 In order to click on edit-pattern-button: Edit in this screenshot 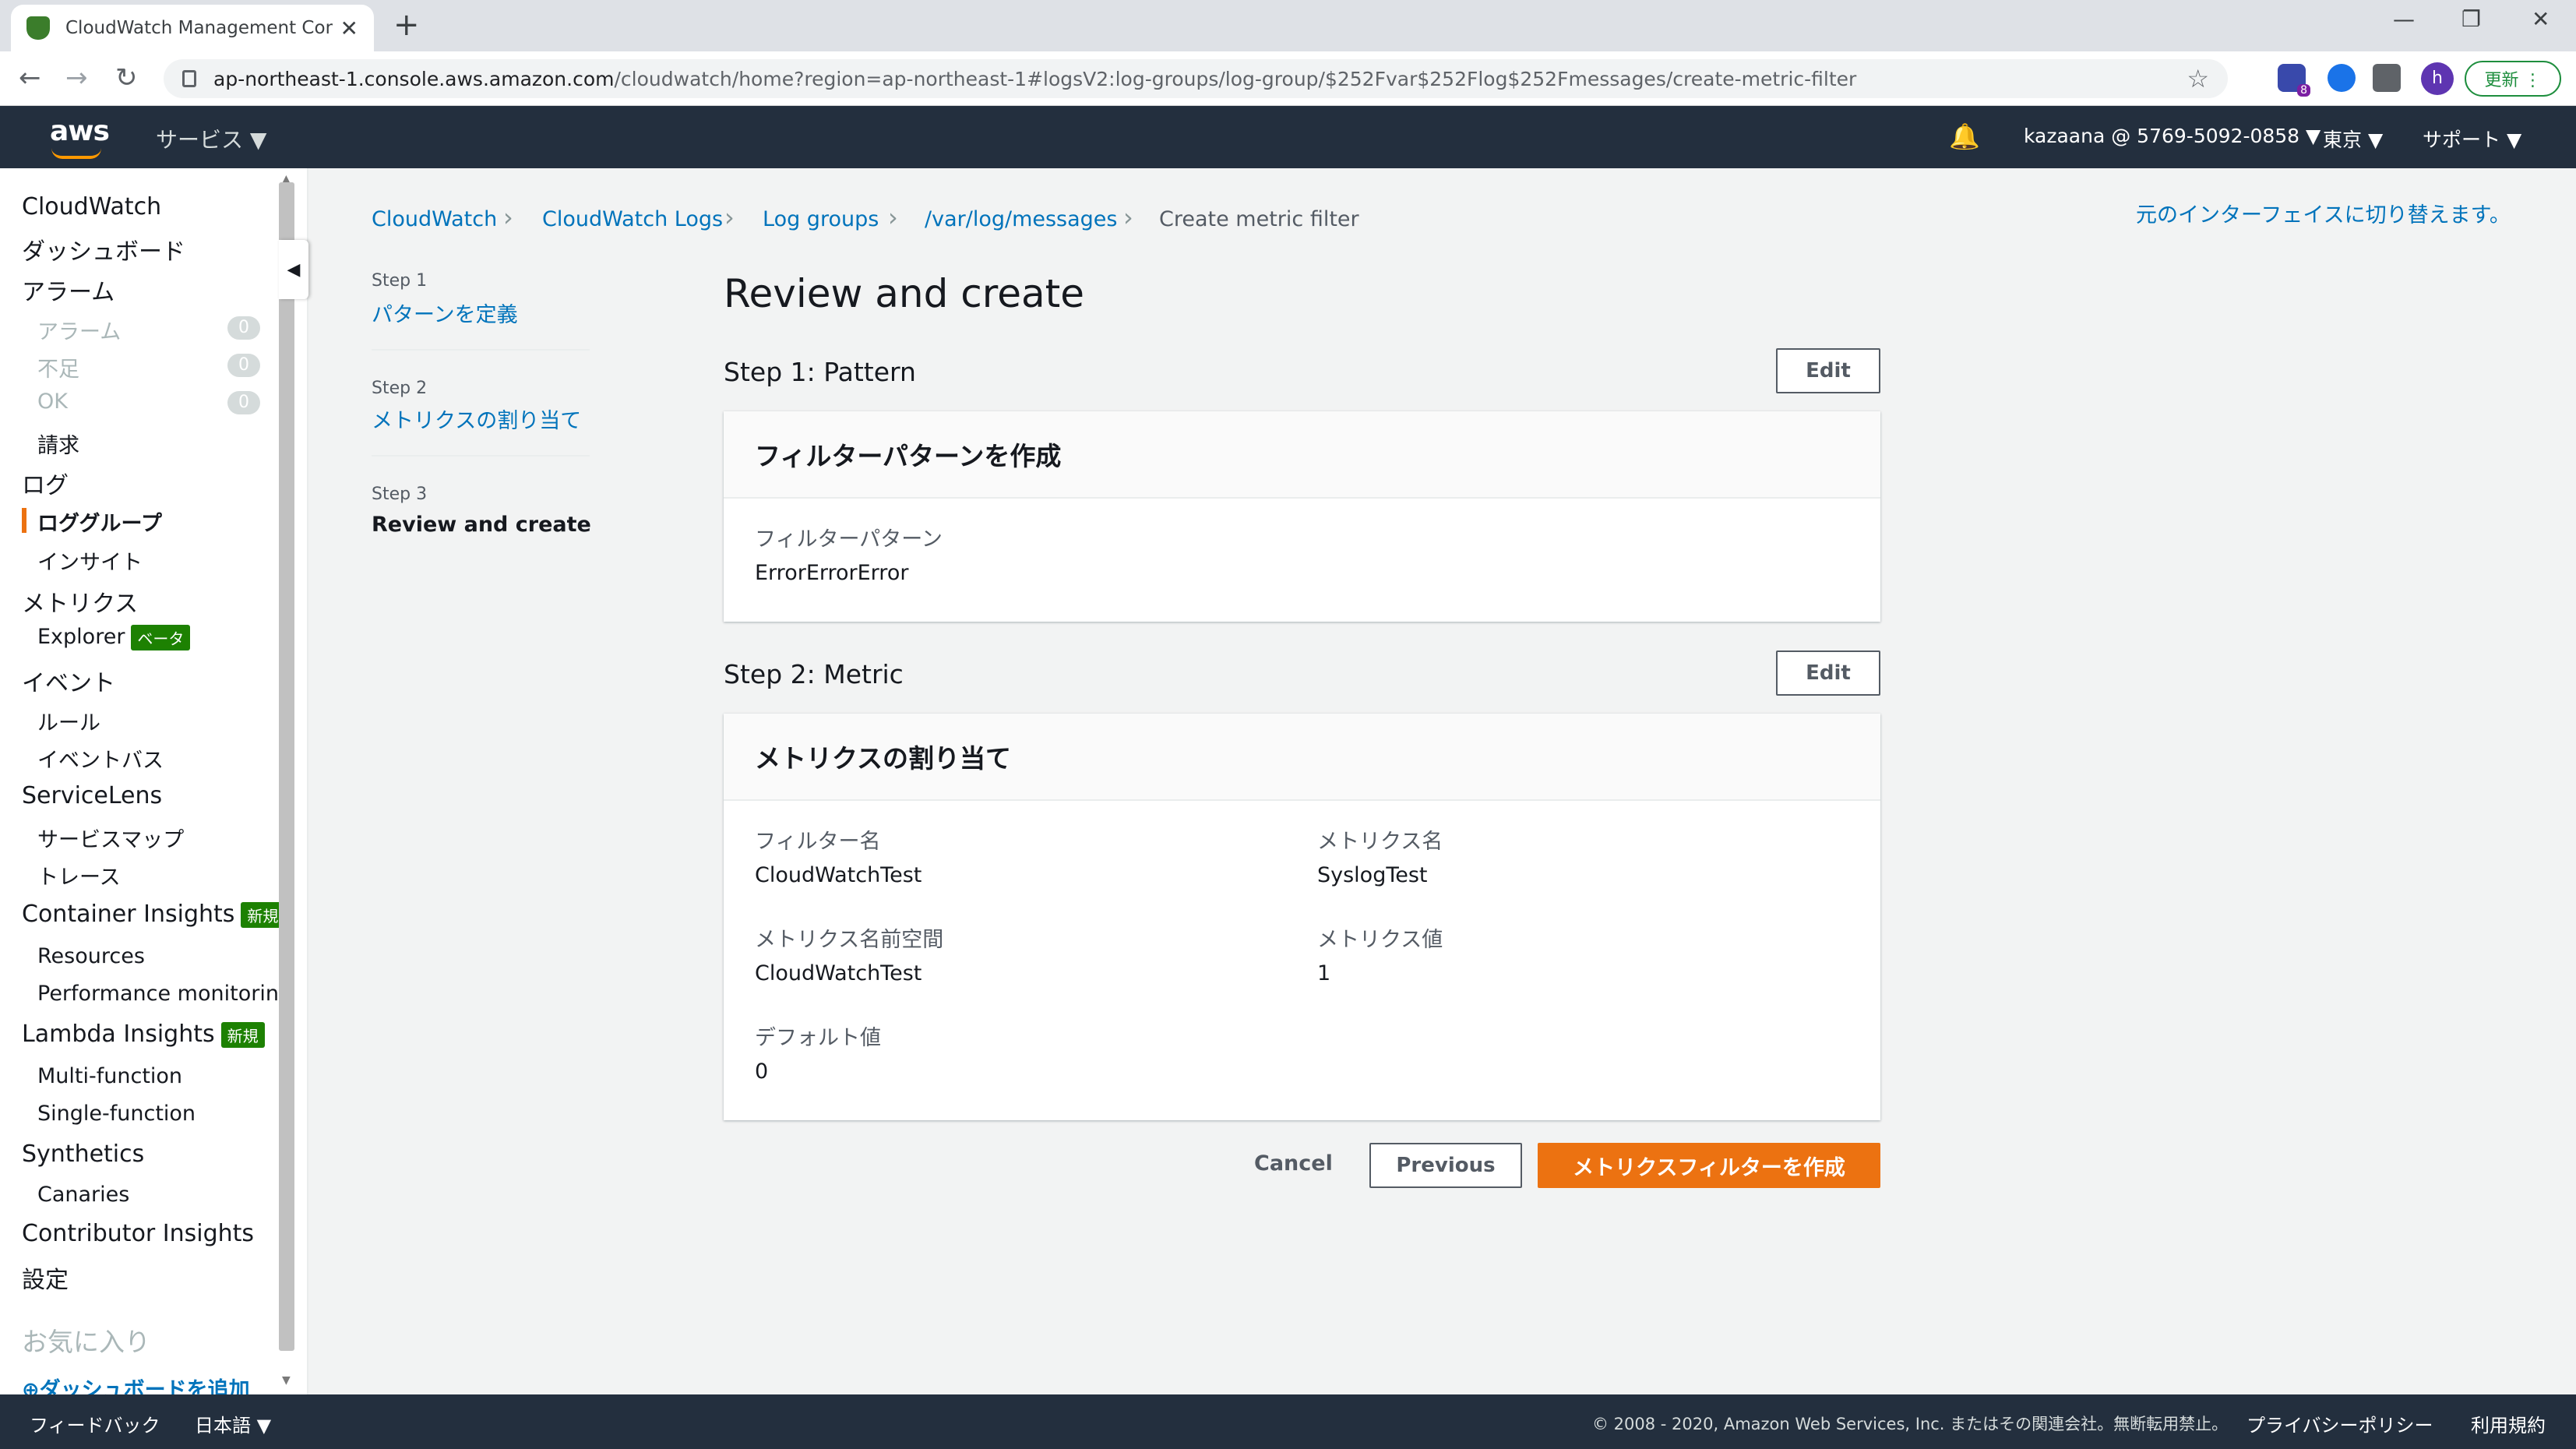, I will do `click(1828, 371)`.